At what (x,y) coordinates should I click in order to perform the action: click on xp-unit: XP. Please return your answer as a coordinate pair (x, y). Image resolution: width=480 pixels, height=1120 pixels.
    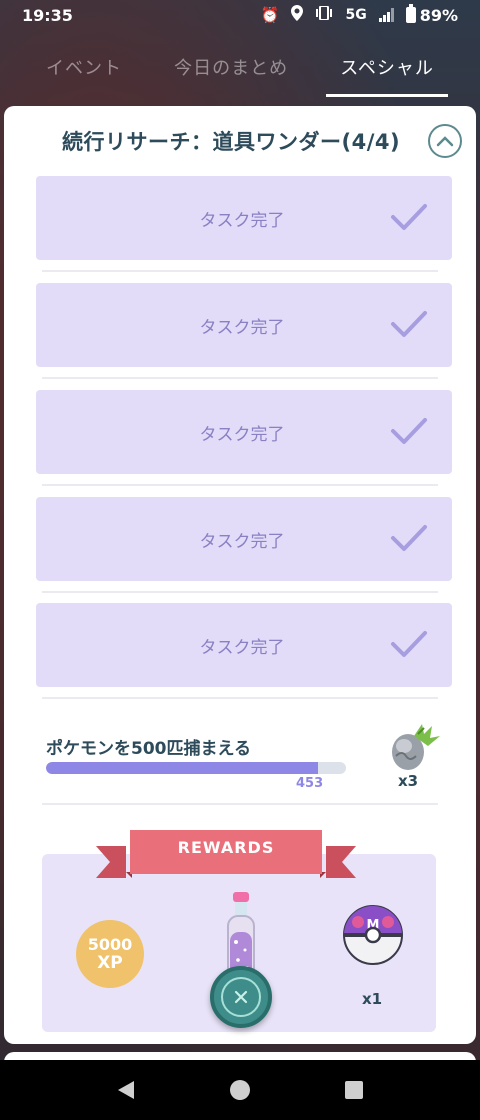
    Looking at the image, I should click on (110, 962).